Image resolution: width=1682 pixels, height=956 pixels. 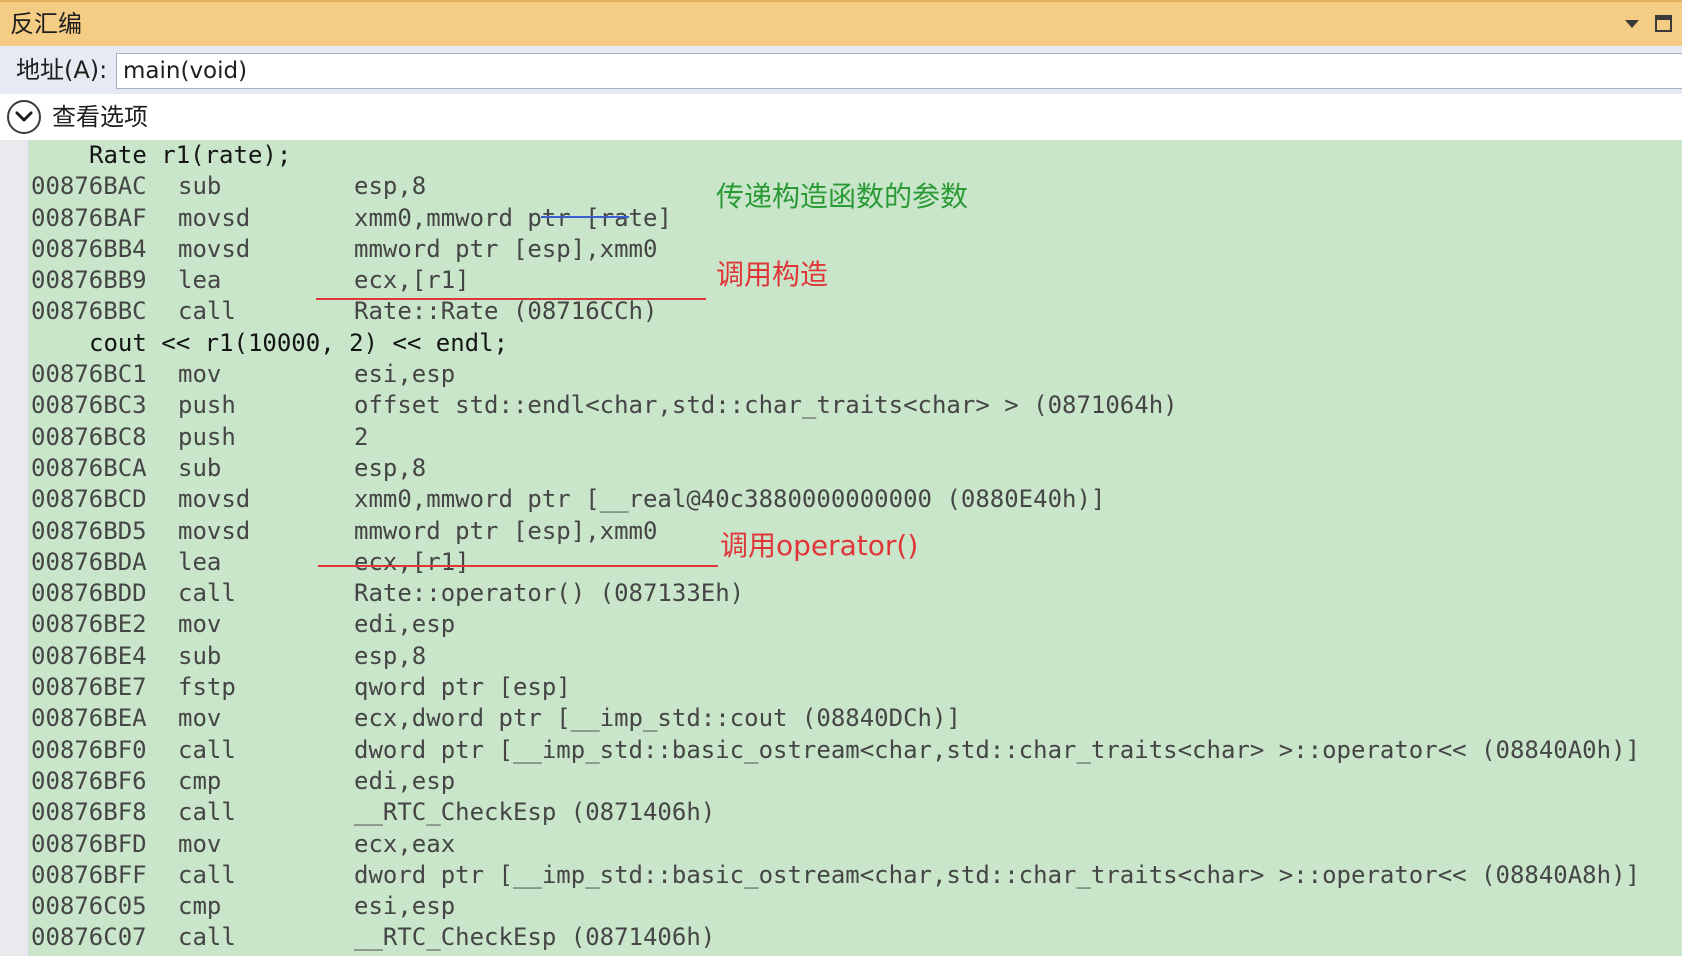 I want to click on asm-line: 00876BE7 fstp qword ptr [esp], so click(x=851, y=687).